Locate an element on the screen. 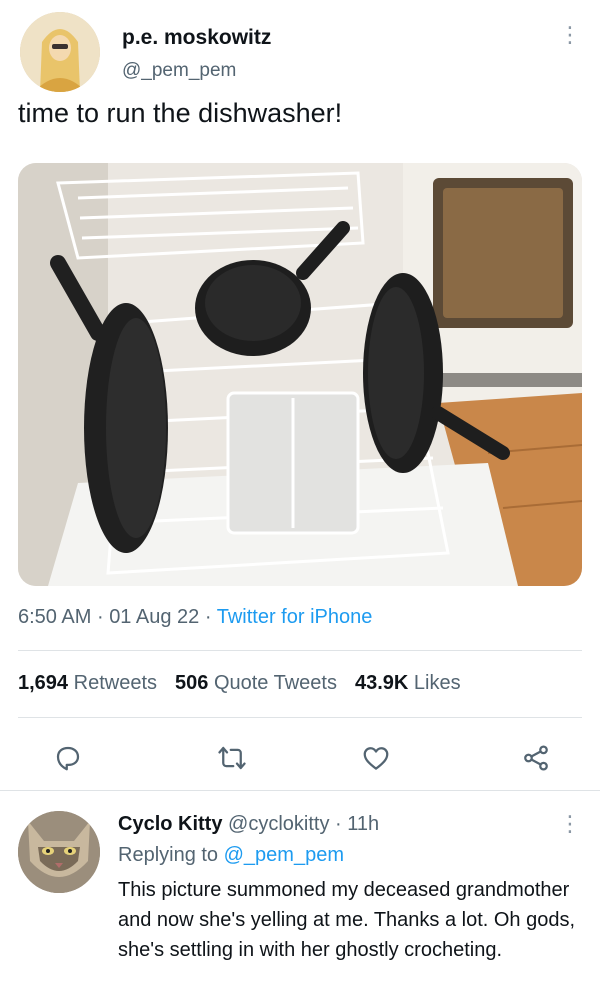 The image size is (600, 1006). replying-prefix: Replying to is located at coordinates (168, 855).